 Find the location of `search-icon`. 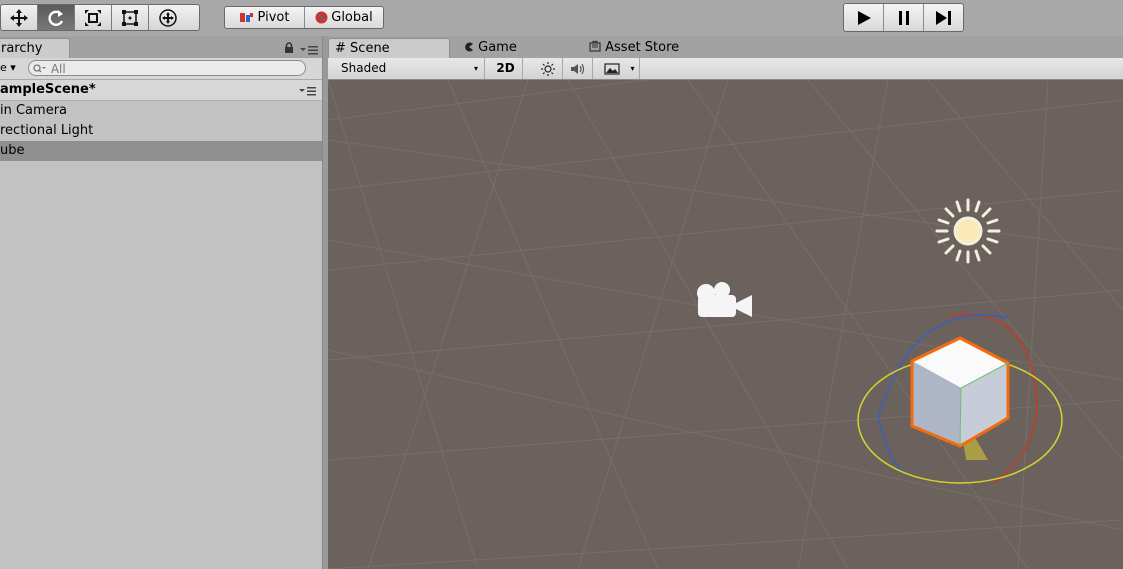

search-icon is located at coordinates (39, 68).